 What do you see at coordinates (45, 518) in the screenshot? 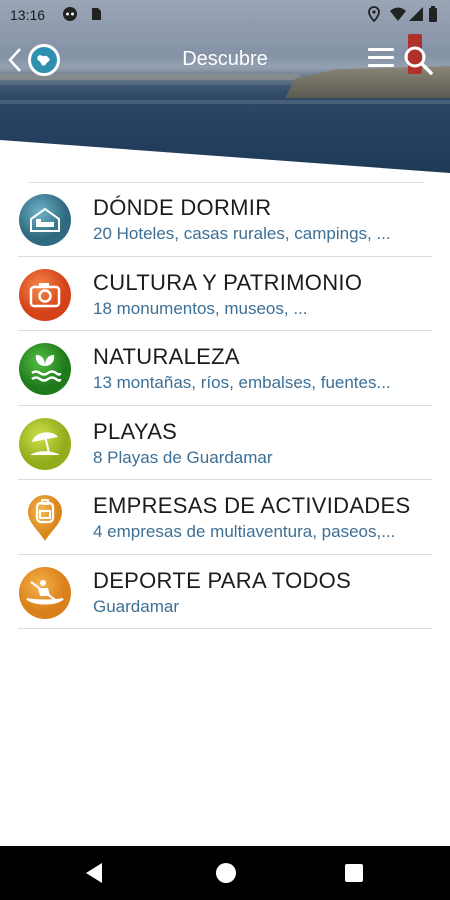
I see `backpack-pin-icon` at bounding box center [45, 518].